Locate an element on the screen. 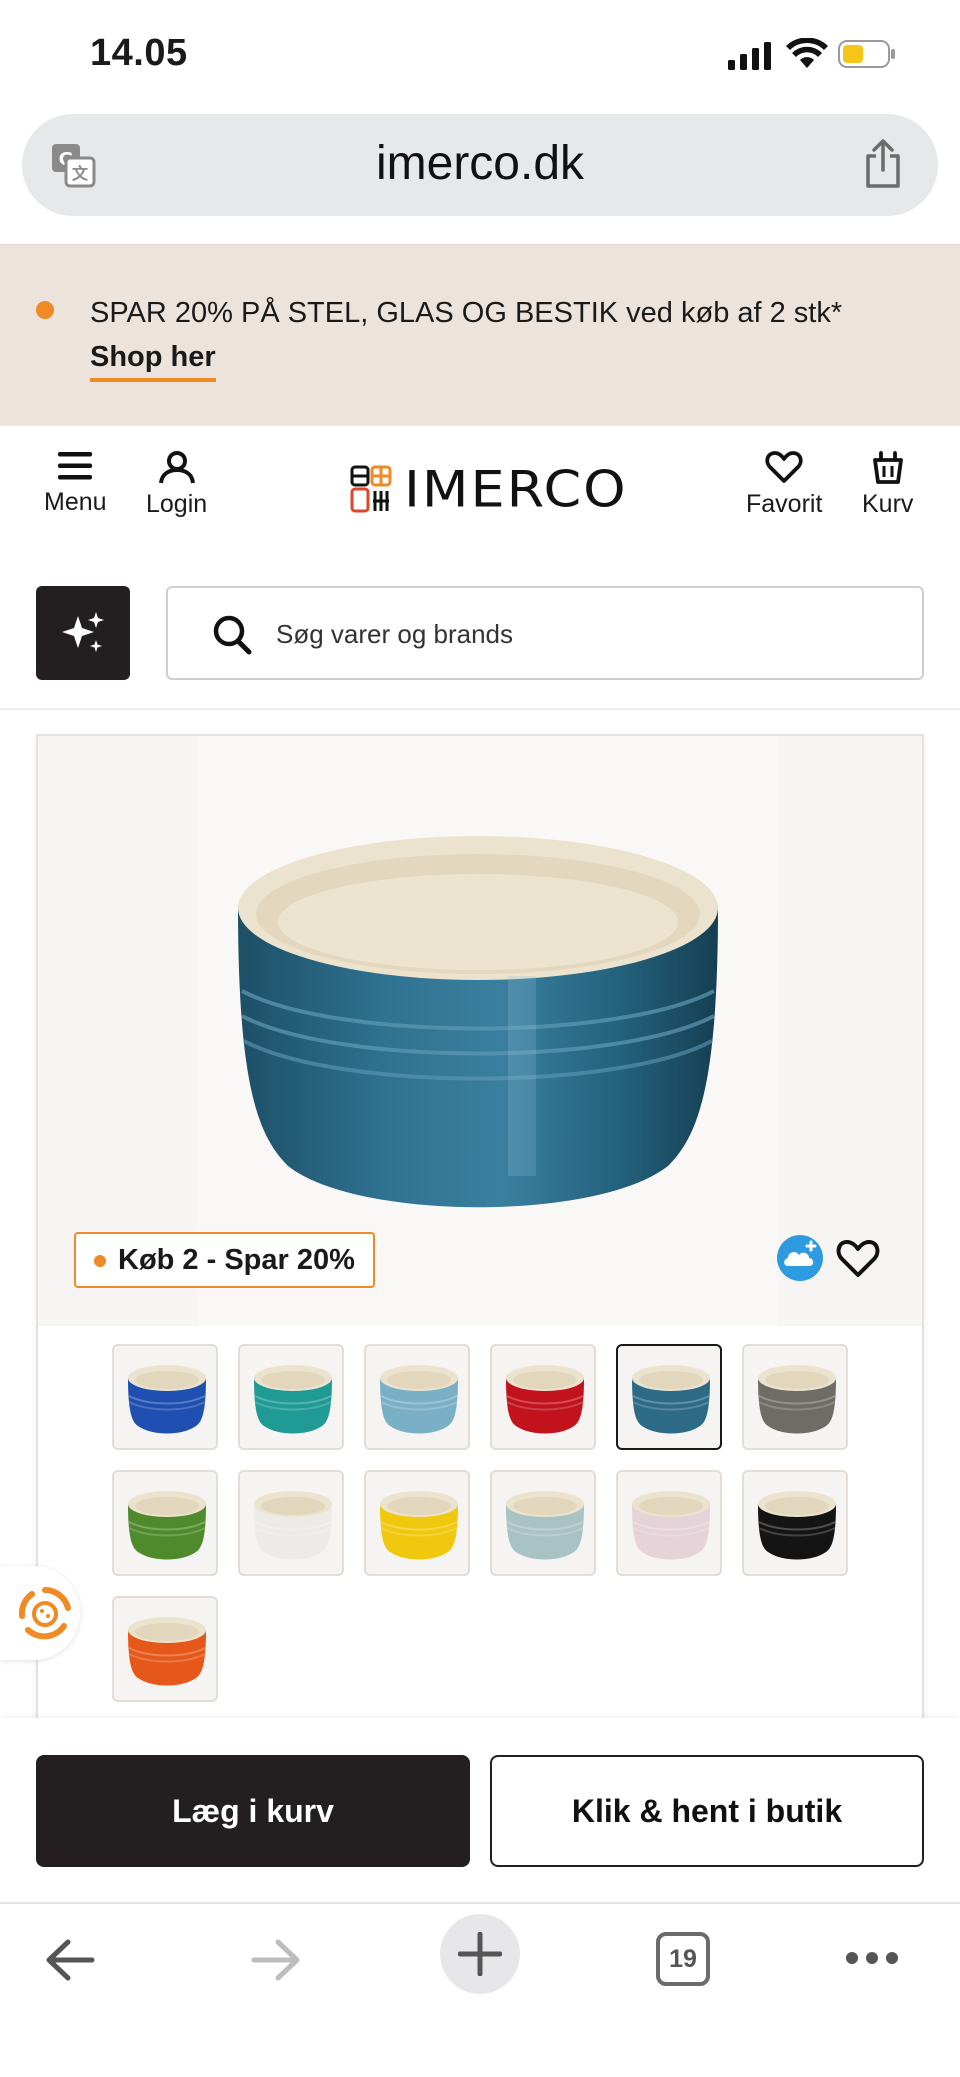 This screenshot has height=2077, width=960. color-swatch-sage is located at coordinates (543, 1523).